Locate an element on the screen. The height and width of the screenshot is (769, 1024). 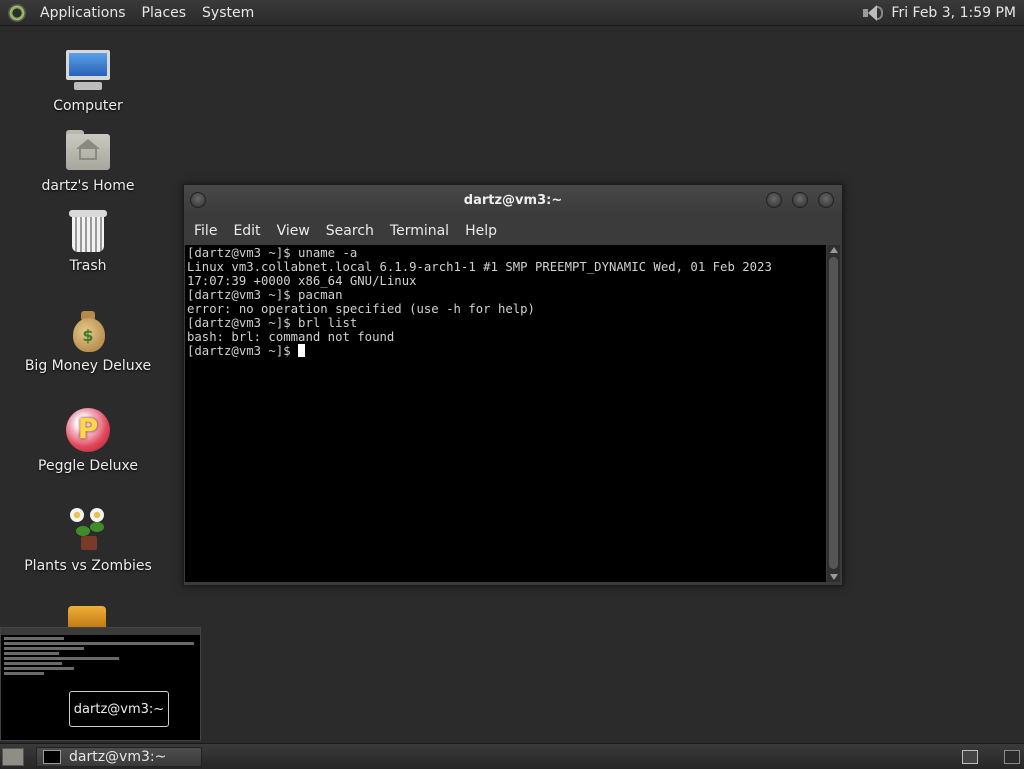
desktop-icon-peggle-deluxe: P Peggle Deluxe is located at coordinates (88, 440).